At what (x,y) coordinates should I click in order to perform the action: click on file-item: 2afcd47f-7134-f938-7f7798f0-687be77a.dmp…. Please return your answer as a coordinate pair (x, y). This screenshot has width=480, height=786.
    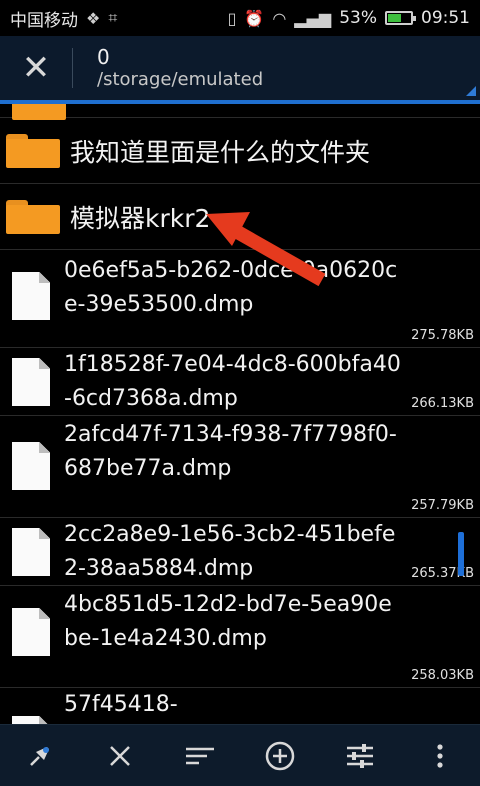
    Looking at the image, I should click on (240, 467).